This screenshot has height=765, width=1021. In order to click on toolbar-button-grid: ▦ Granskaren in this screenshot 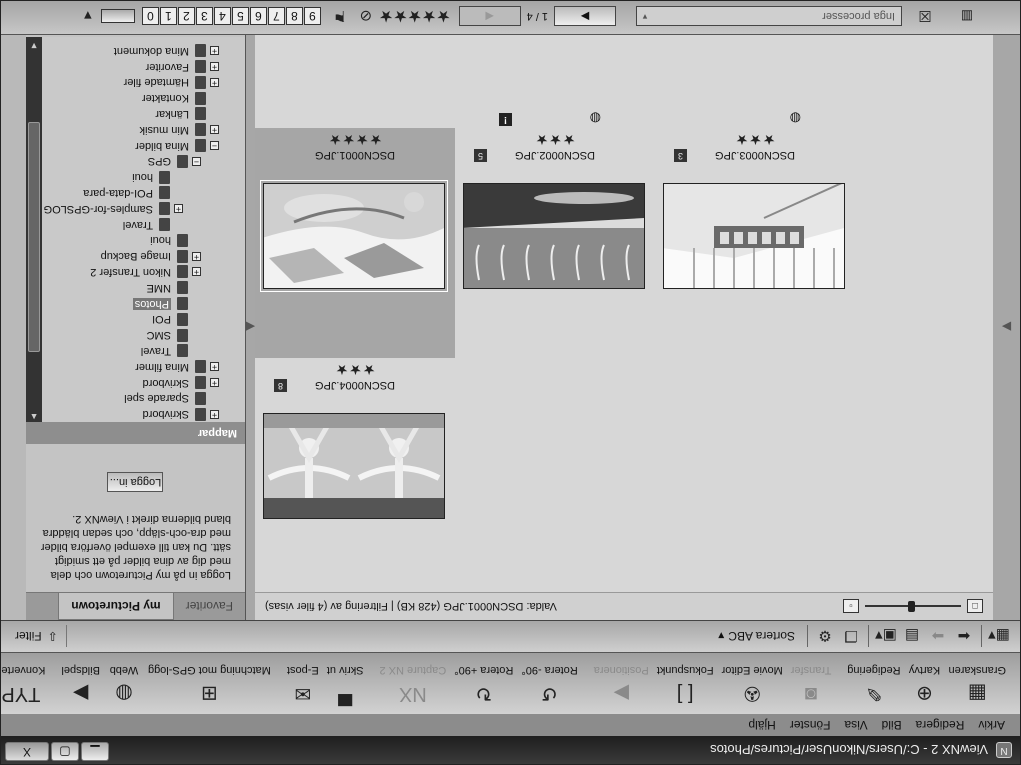, I will do `click(977, 689)`.